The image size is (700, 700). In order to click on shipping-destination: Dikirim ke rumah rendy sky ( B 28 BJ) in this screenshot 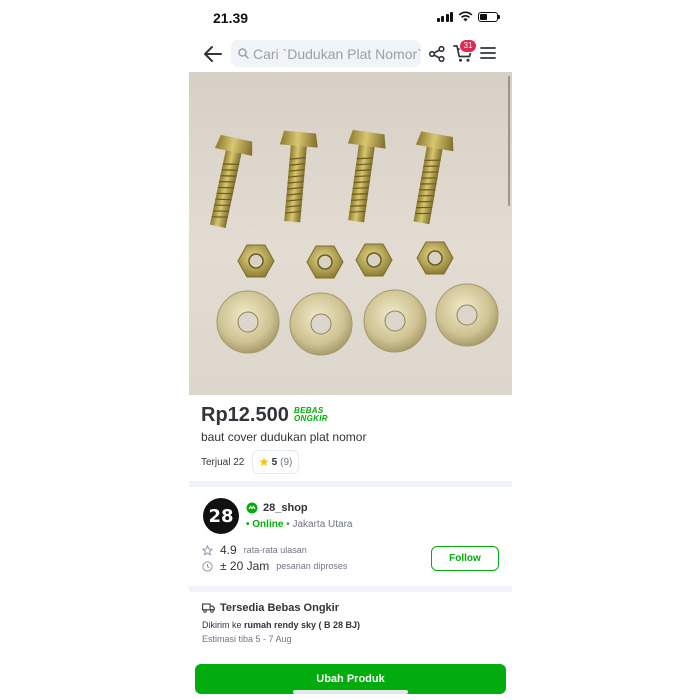, I will do `click(281, 625)`.